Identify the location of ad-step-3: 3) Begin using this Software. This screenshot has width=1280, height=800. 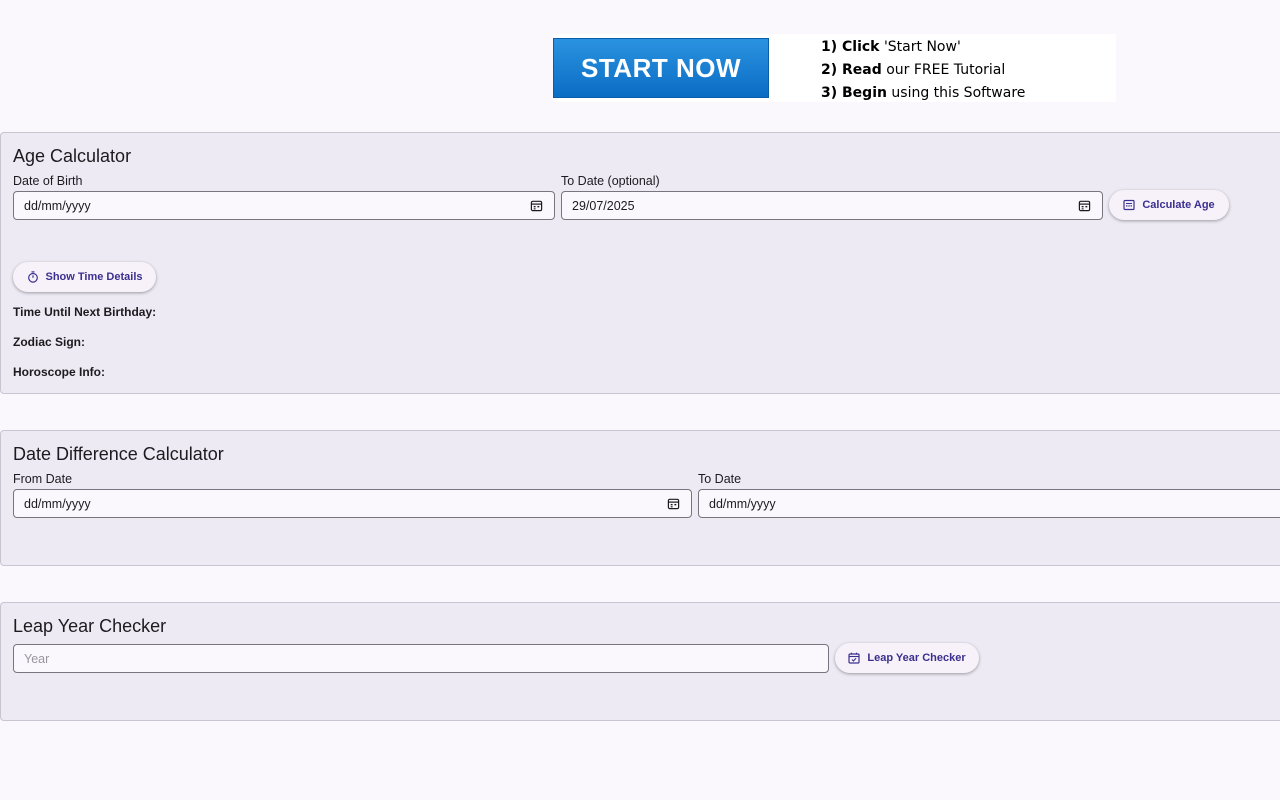
(923, 93).